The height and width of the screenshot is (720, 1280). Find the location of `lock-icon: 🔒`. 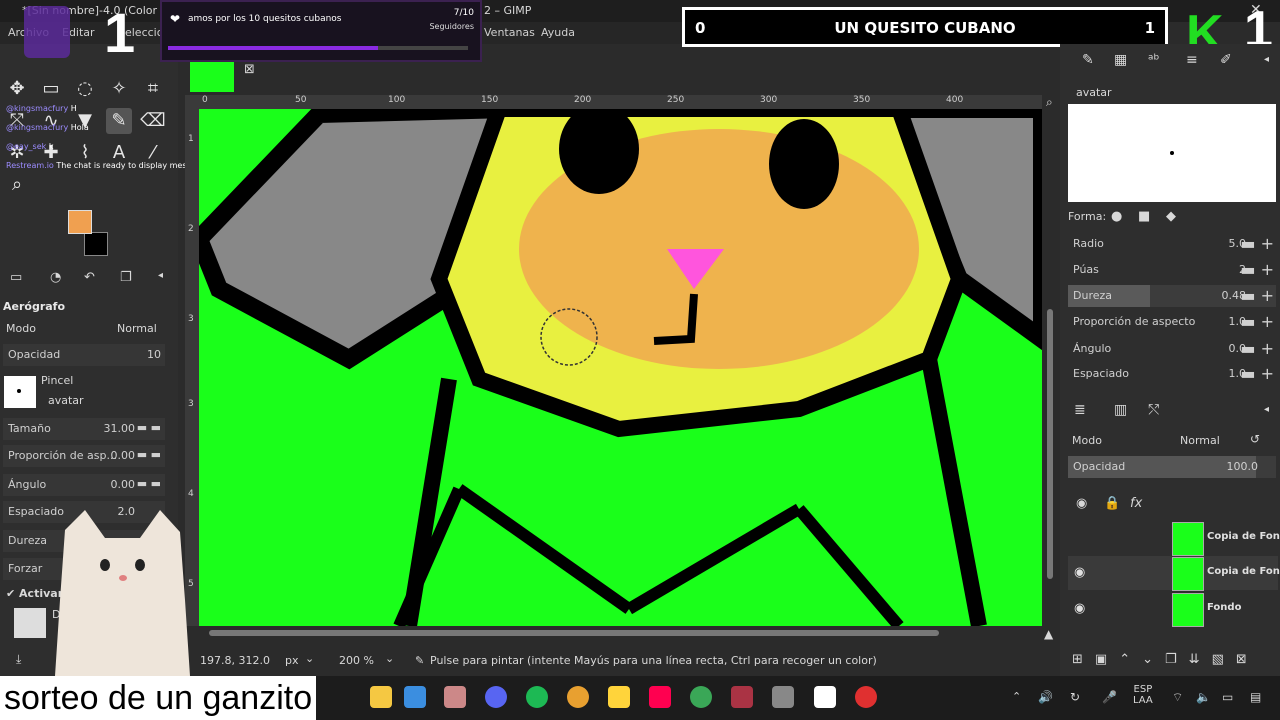

lock-icon: 🔒 is located at coordinates (1112, 503).